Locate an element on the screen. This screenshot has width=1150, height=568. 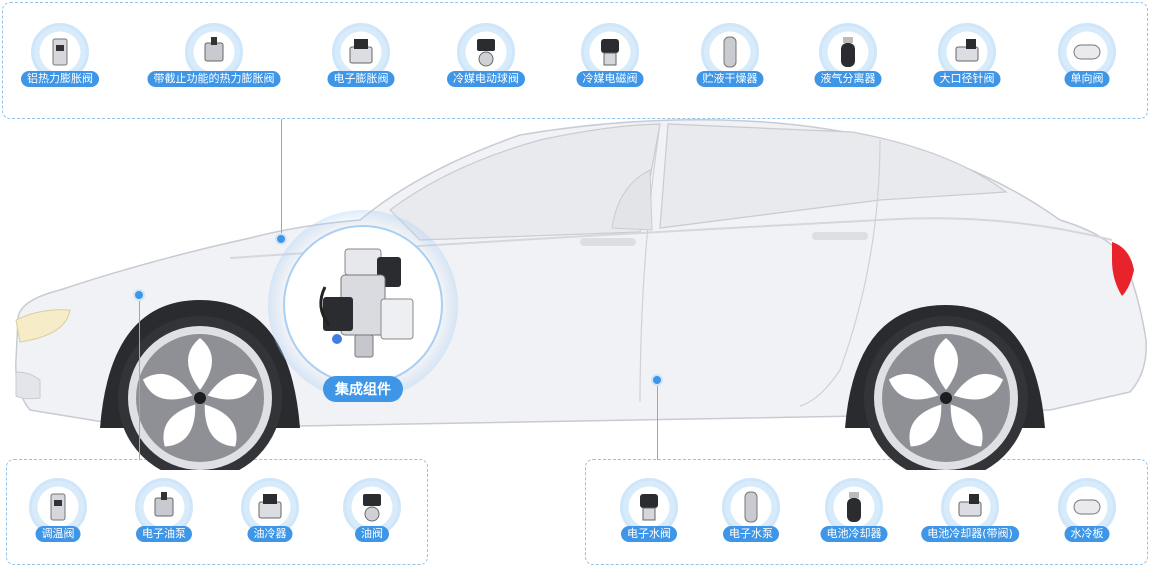
refrigerant-solenoid-valve-icon is located at coordinates (610, 52).